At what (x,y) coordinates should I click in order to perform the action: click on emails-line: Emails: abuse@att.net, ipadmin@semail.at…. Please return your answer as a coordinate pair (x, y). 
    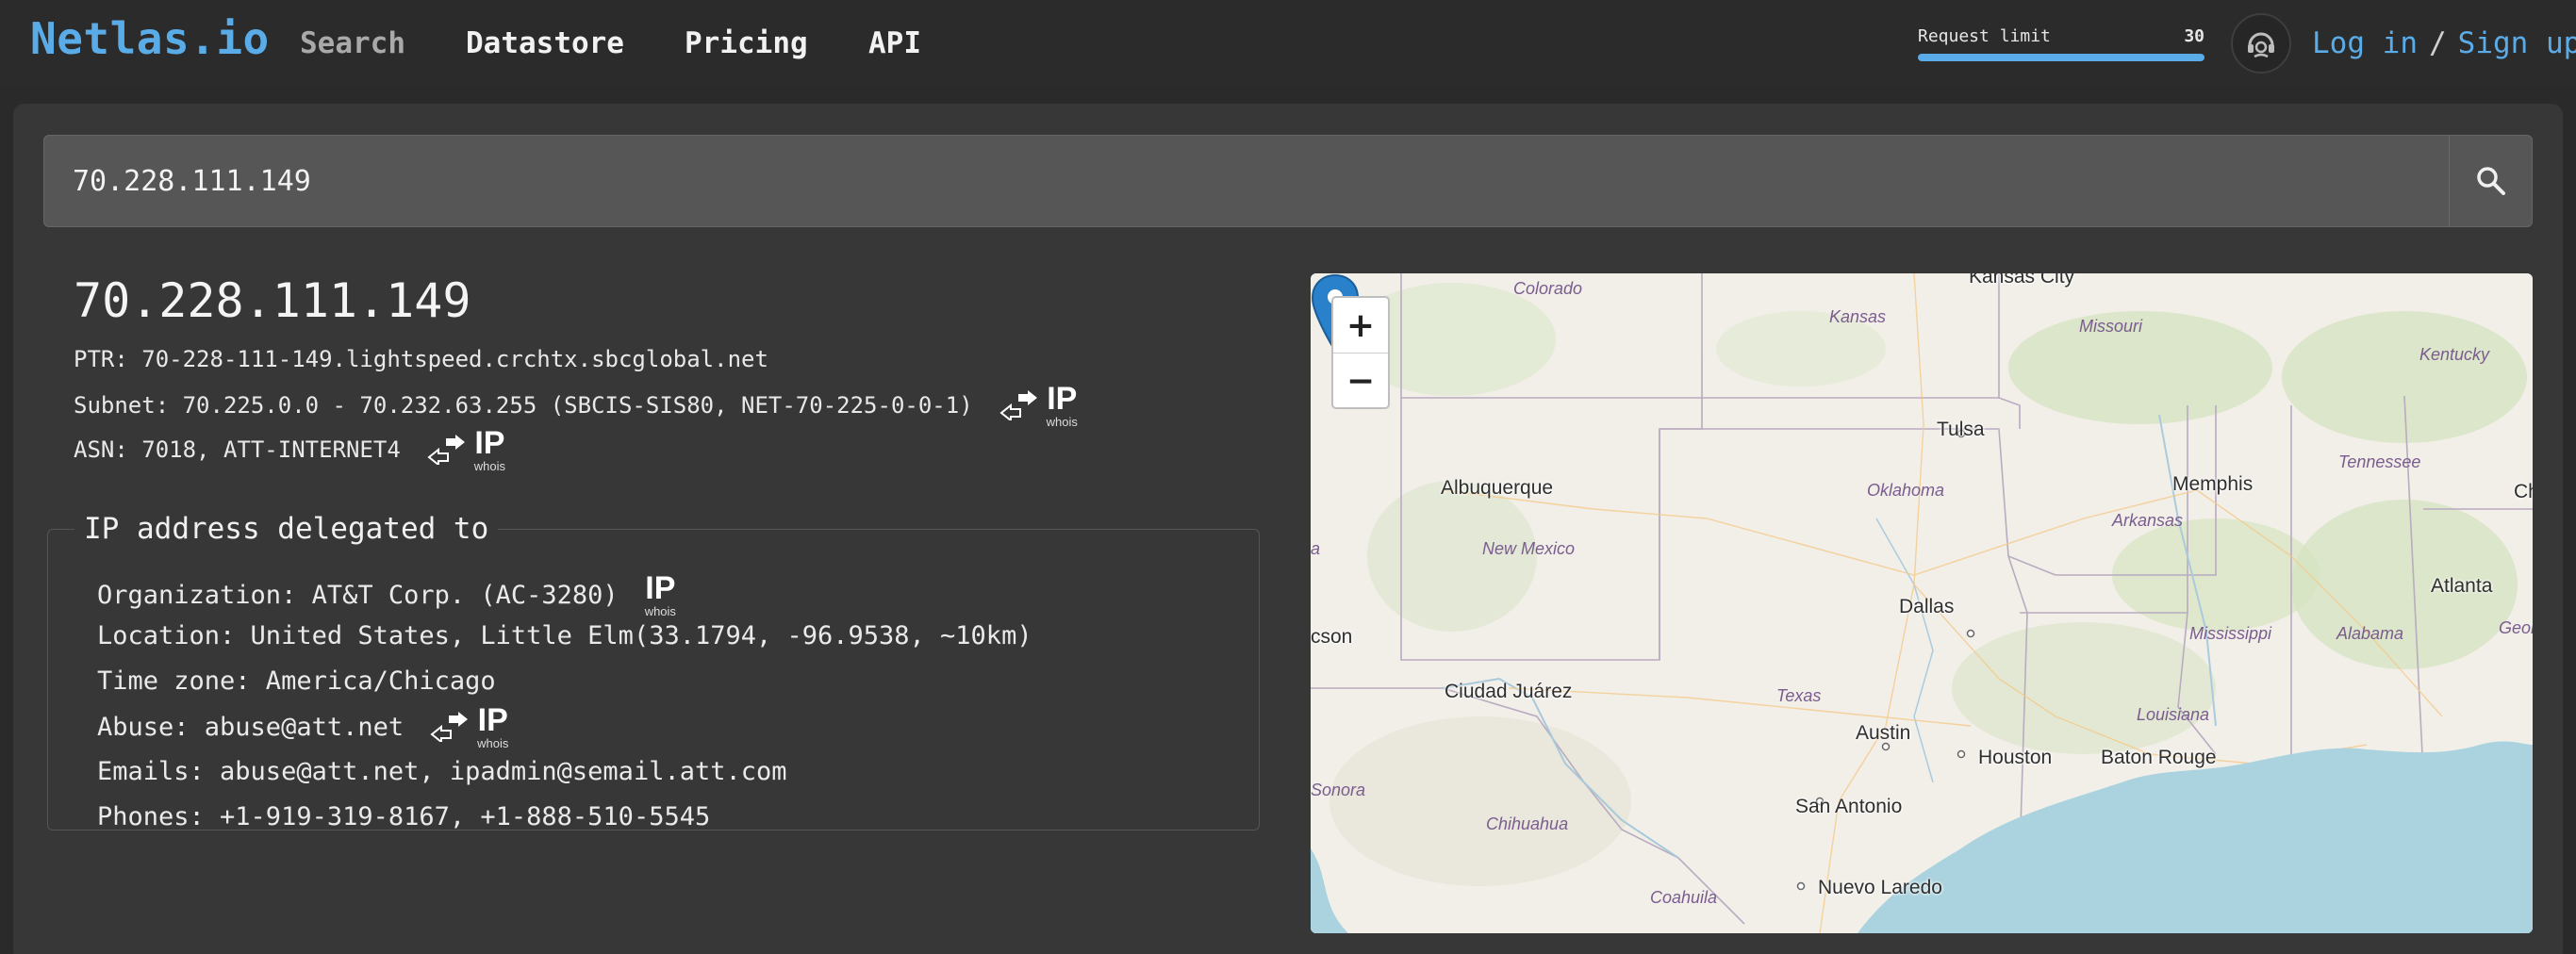
    Looking at the image, I should click on (442, 771).